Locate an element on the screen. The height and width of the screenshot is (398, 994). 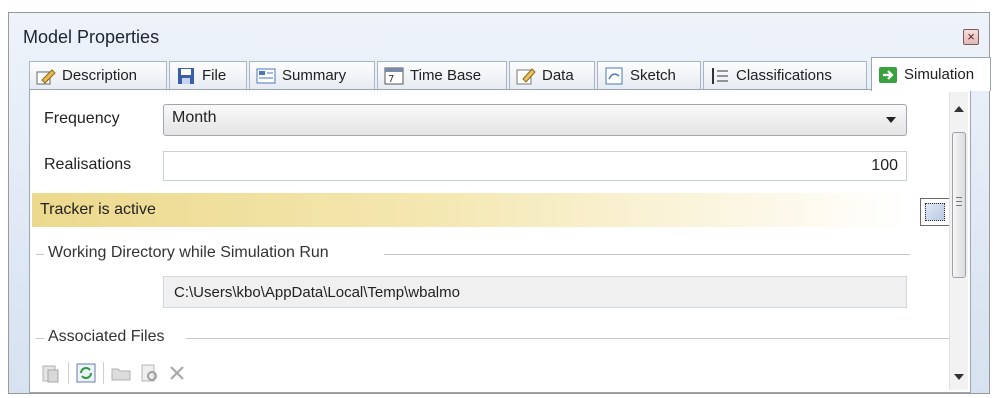
tracker-status-bar: Tracker is active is located at coordinates (470, 210).